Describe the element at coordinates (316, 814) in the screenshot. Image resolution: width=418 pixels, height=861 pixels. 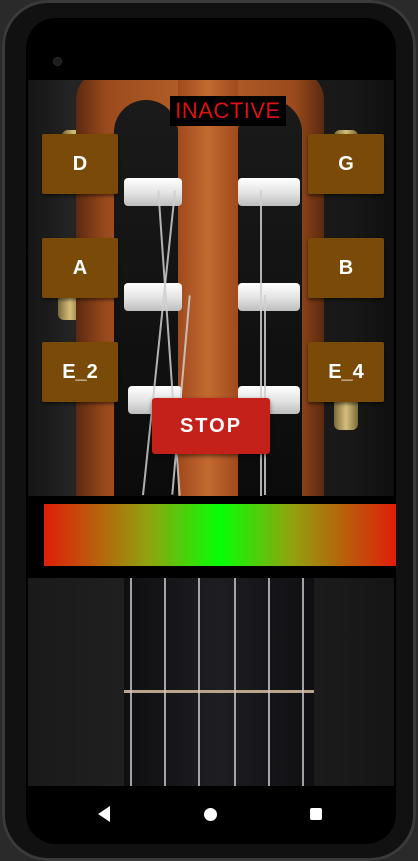
I see `recents-icon` at that location.